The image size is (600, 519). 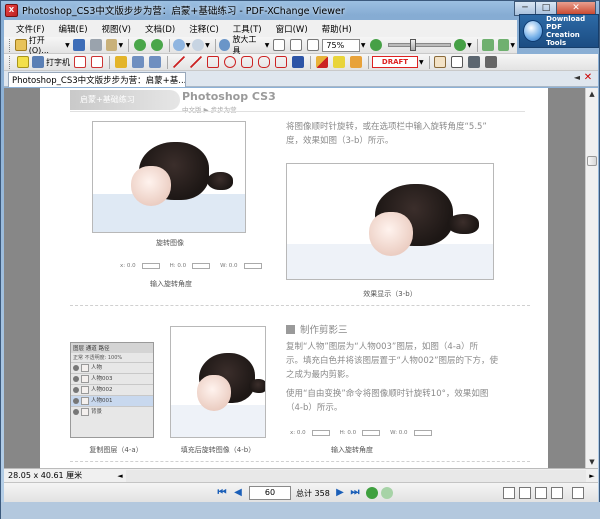 I want to click on print-button, so click(x=96, y=45).